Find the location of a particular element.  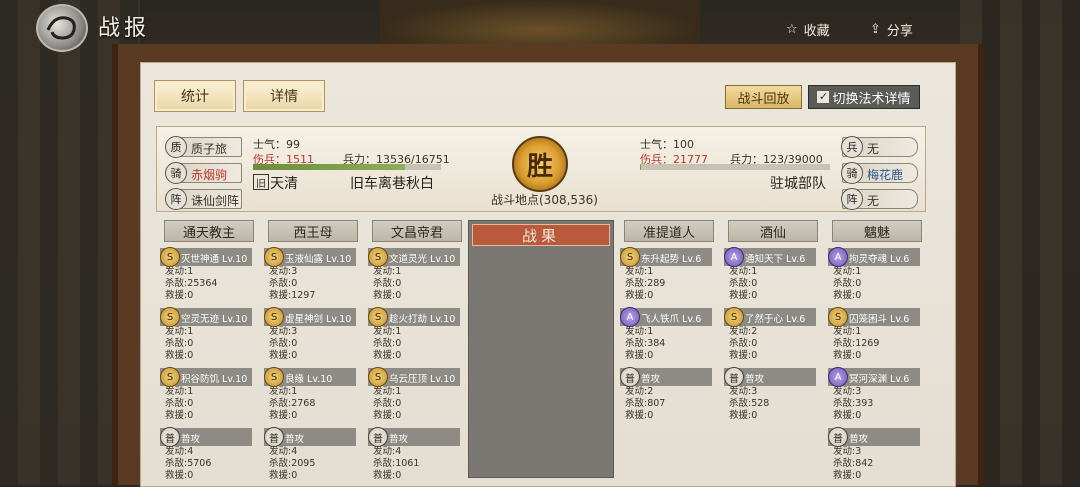

skill-stat: 发动:2 is located at coordinates (639, 391).